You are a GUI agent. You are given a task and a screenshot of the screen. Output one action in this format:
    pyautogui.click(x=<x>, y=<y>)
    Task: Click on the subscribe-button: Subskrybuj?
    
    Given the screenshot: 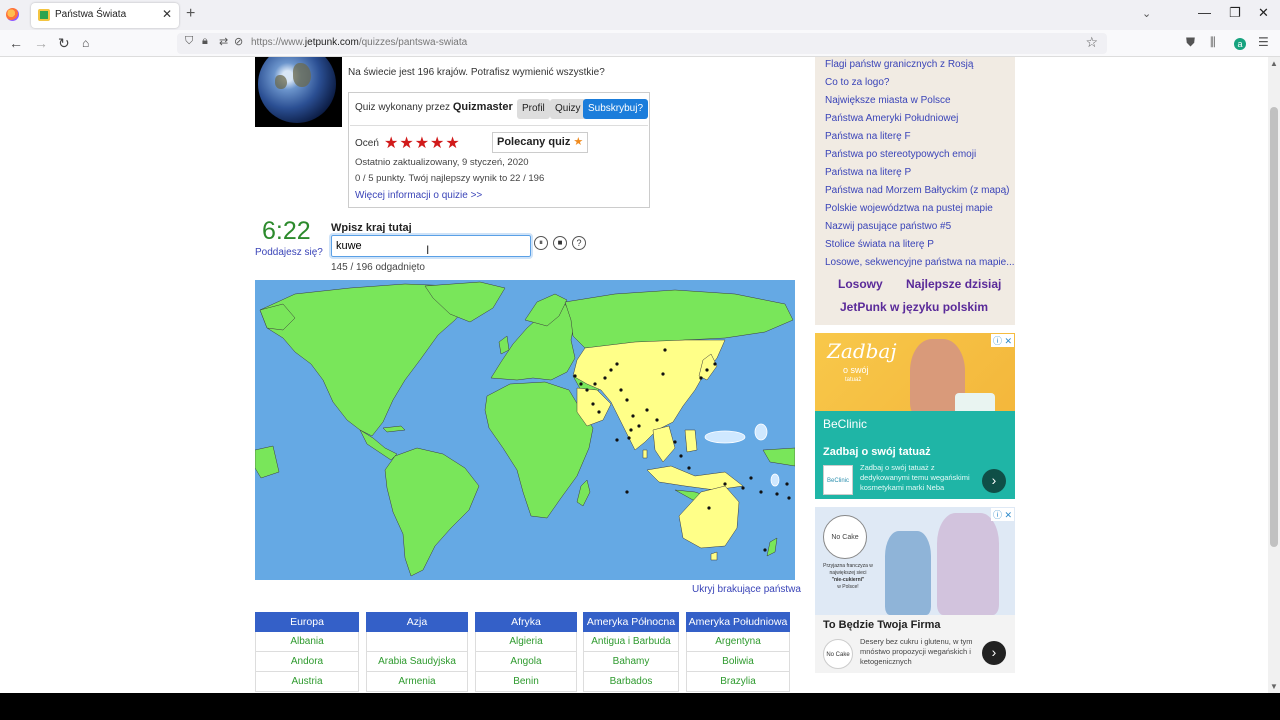 What is the action you would take?
    pyautogui.click(x=616, y=109)
    